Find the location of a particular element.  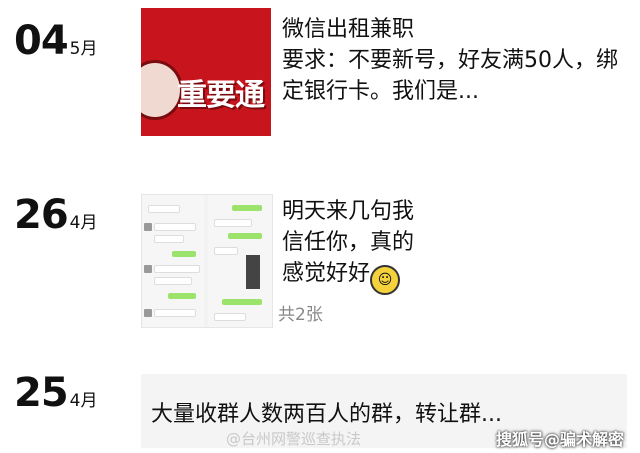

date-day: 25 is located at coordinates (41, 393).